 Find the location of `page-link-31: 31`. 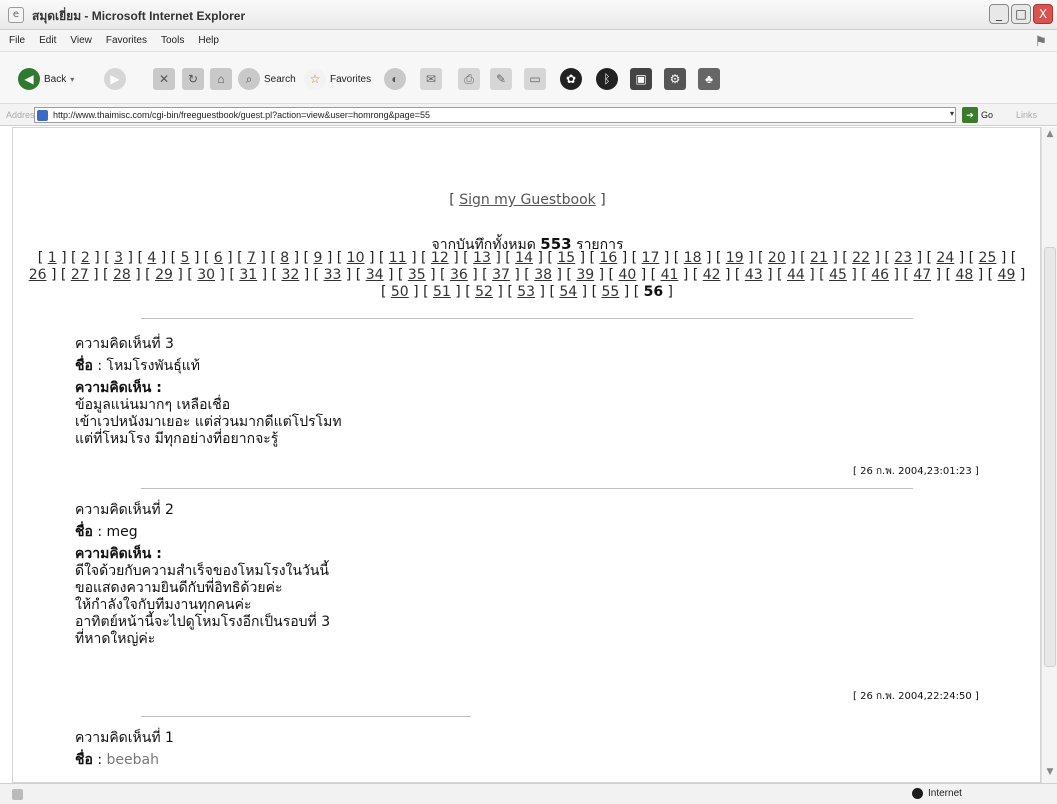

page-link-31: 31 is located at coordinates (248, 275).